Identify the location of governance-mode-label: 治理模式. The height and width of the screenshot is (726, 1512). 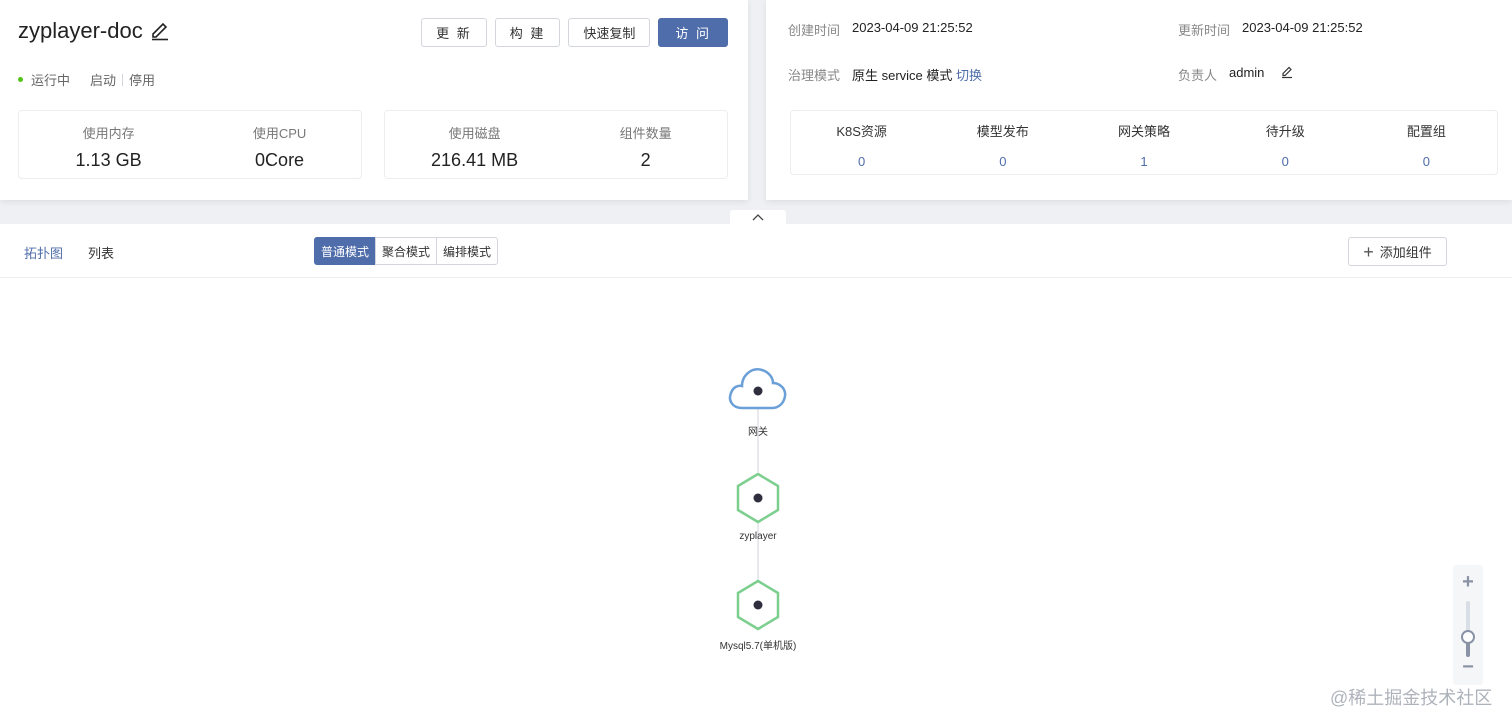
(814, 75).